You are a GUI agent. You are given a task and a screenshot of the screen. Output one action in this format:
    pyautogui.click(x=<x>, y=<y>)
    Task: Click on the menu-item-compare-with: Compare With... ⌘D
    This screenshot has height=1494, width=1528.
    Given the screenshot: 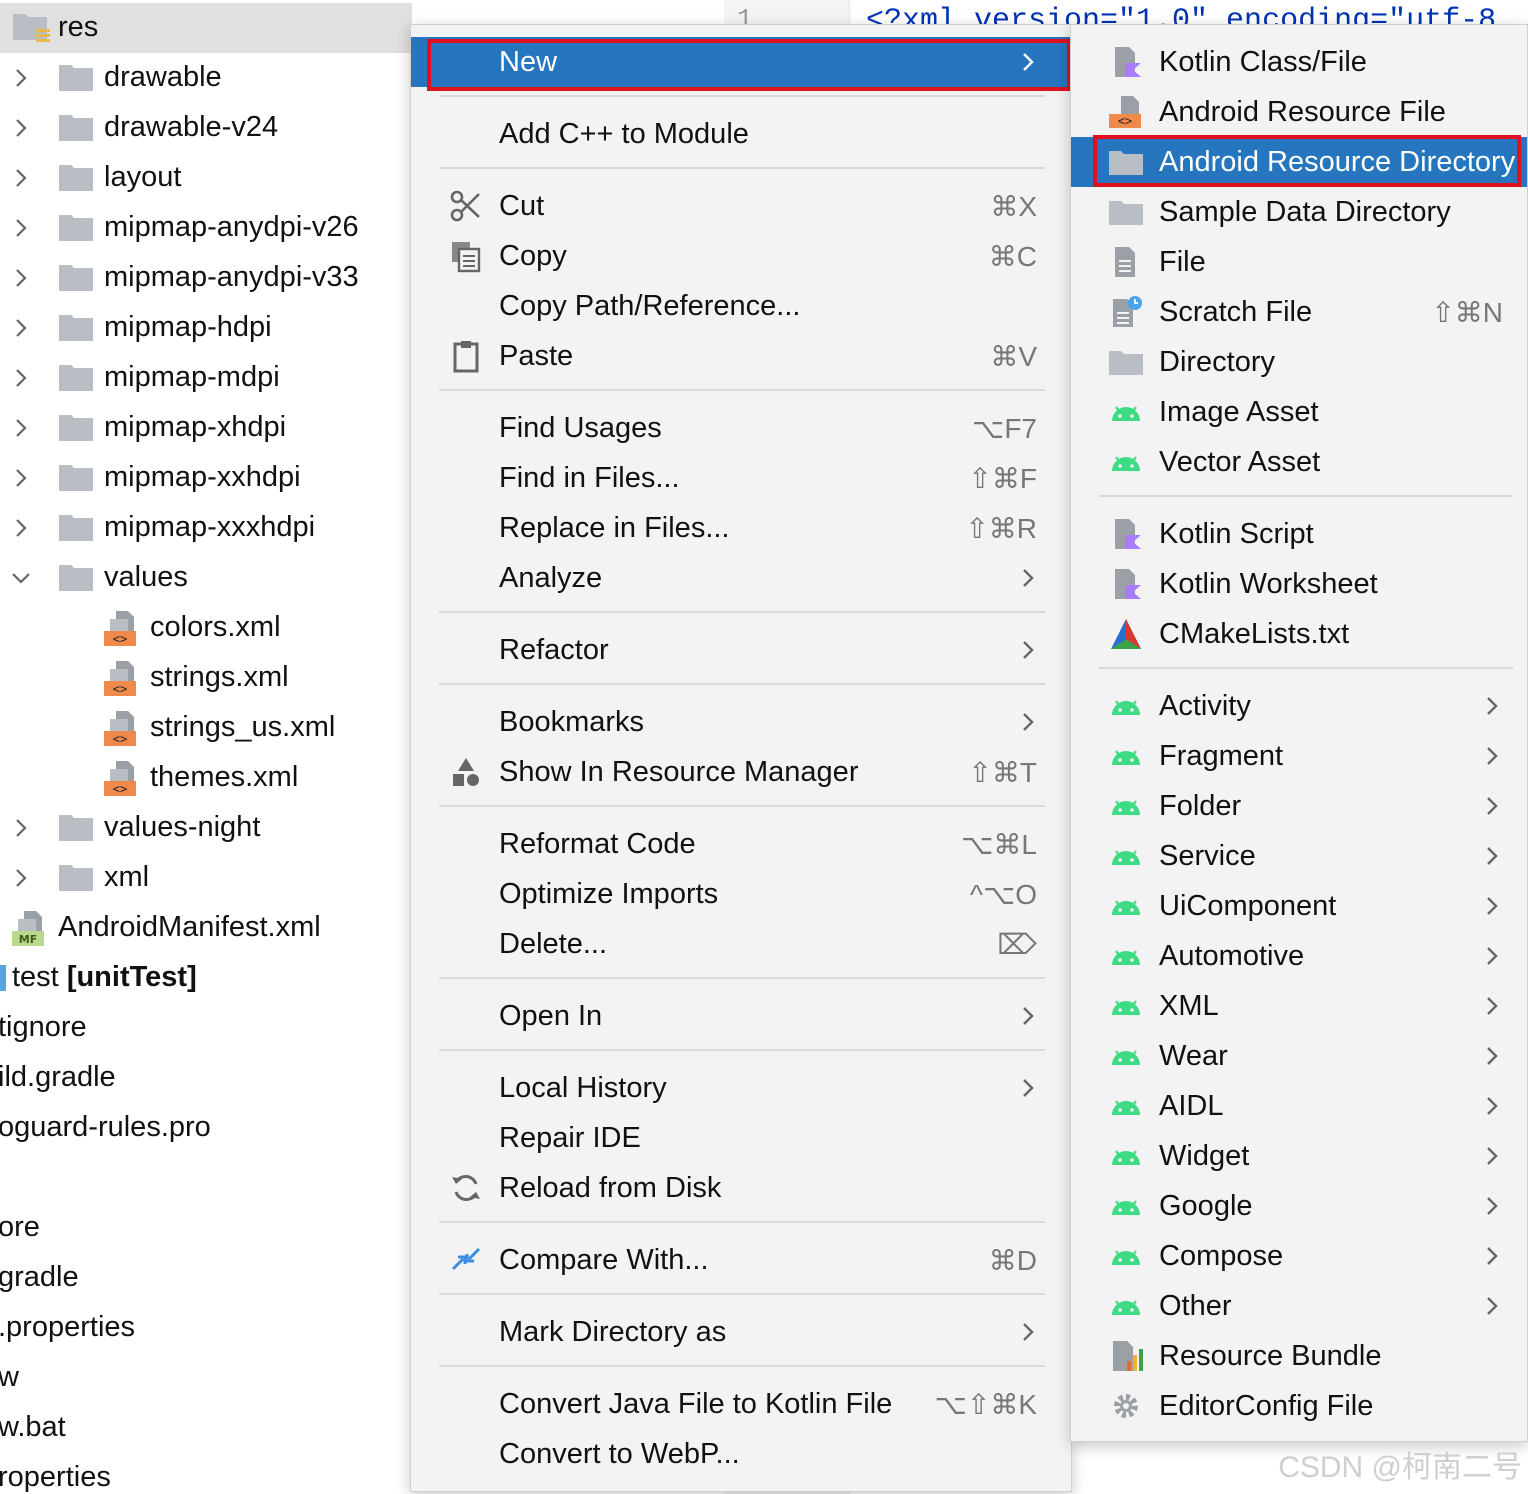 What is the action you would take?
    pyautogui.click(x=741, y=1260)
    